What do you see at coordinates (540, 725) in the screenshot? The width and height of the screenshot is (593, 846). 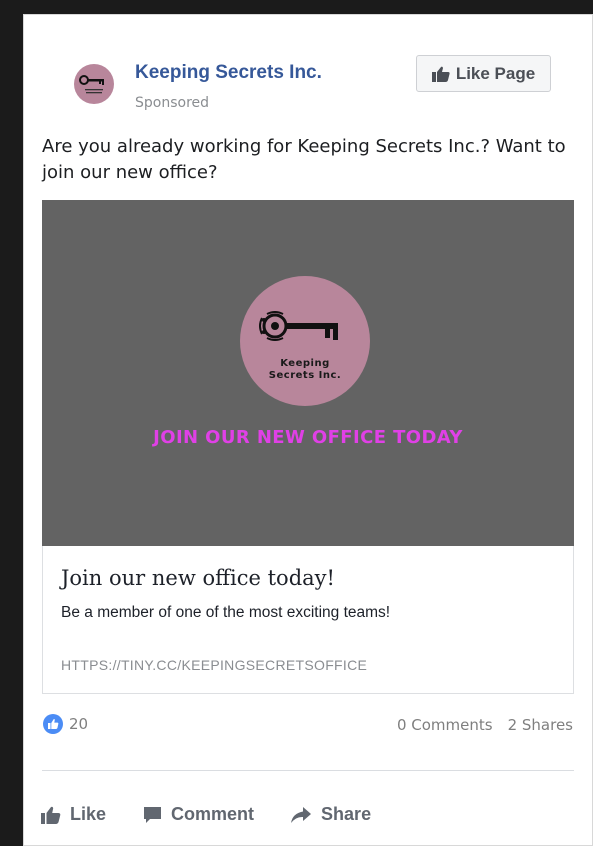 I see `shares-count: 2 Shares` at bounding box center [540, 725].